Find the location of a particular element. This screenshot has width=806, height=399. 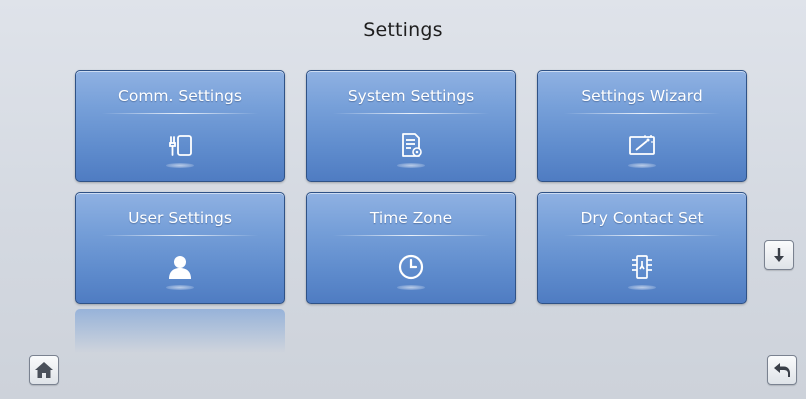

dry-contact-icon is located at coordinates (642, 267).